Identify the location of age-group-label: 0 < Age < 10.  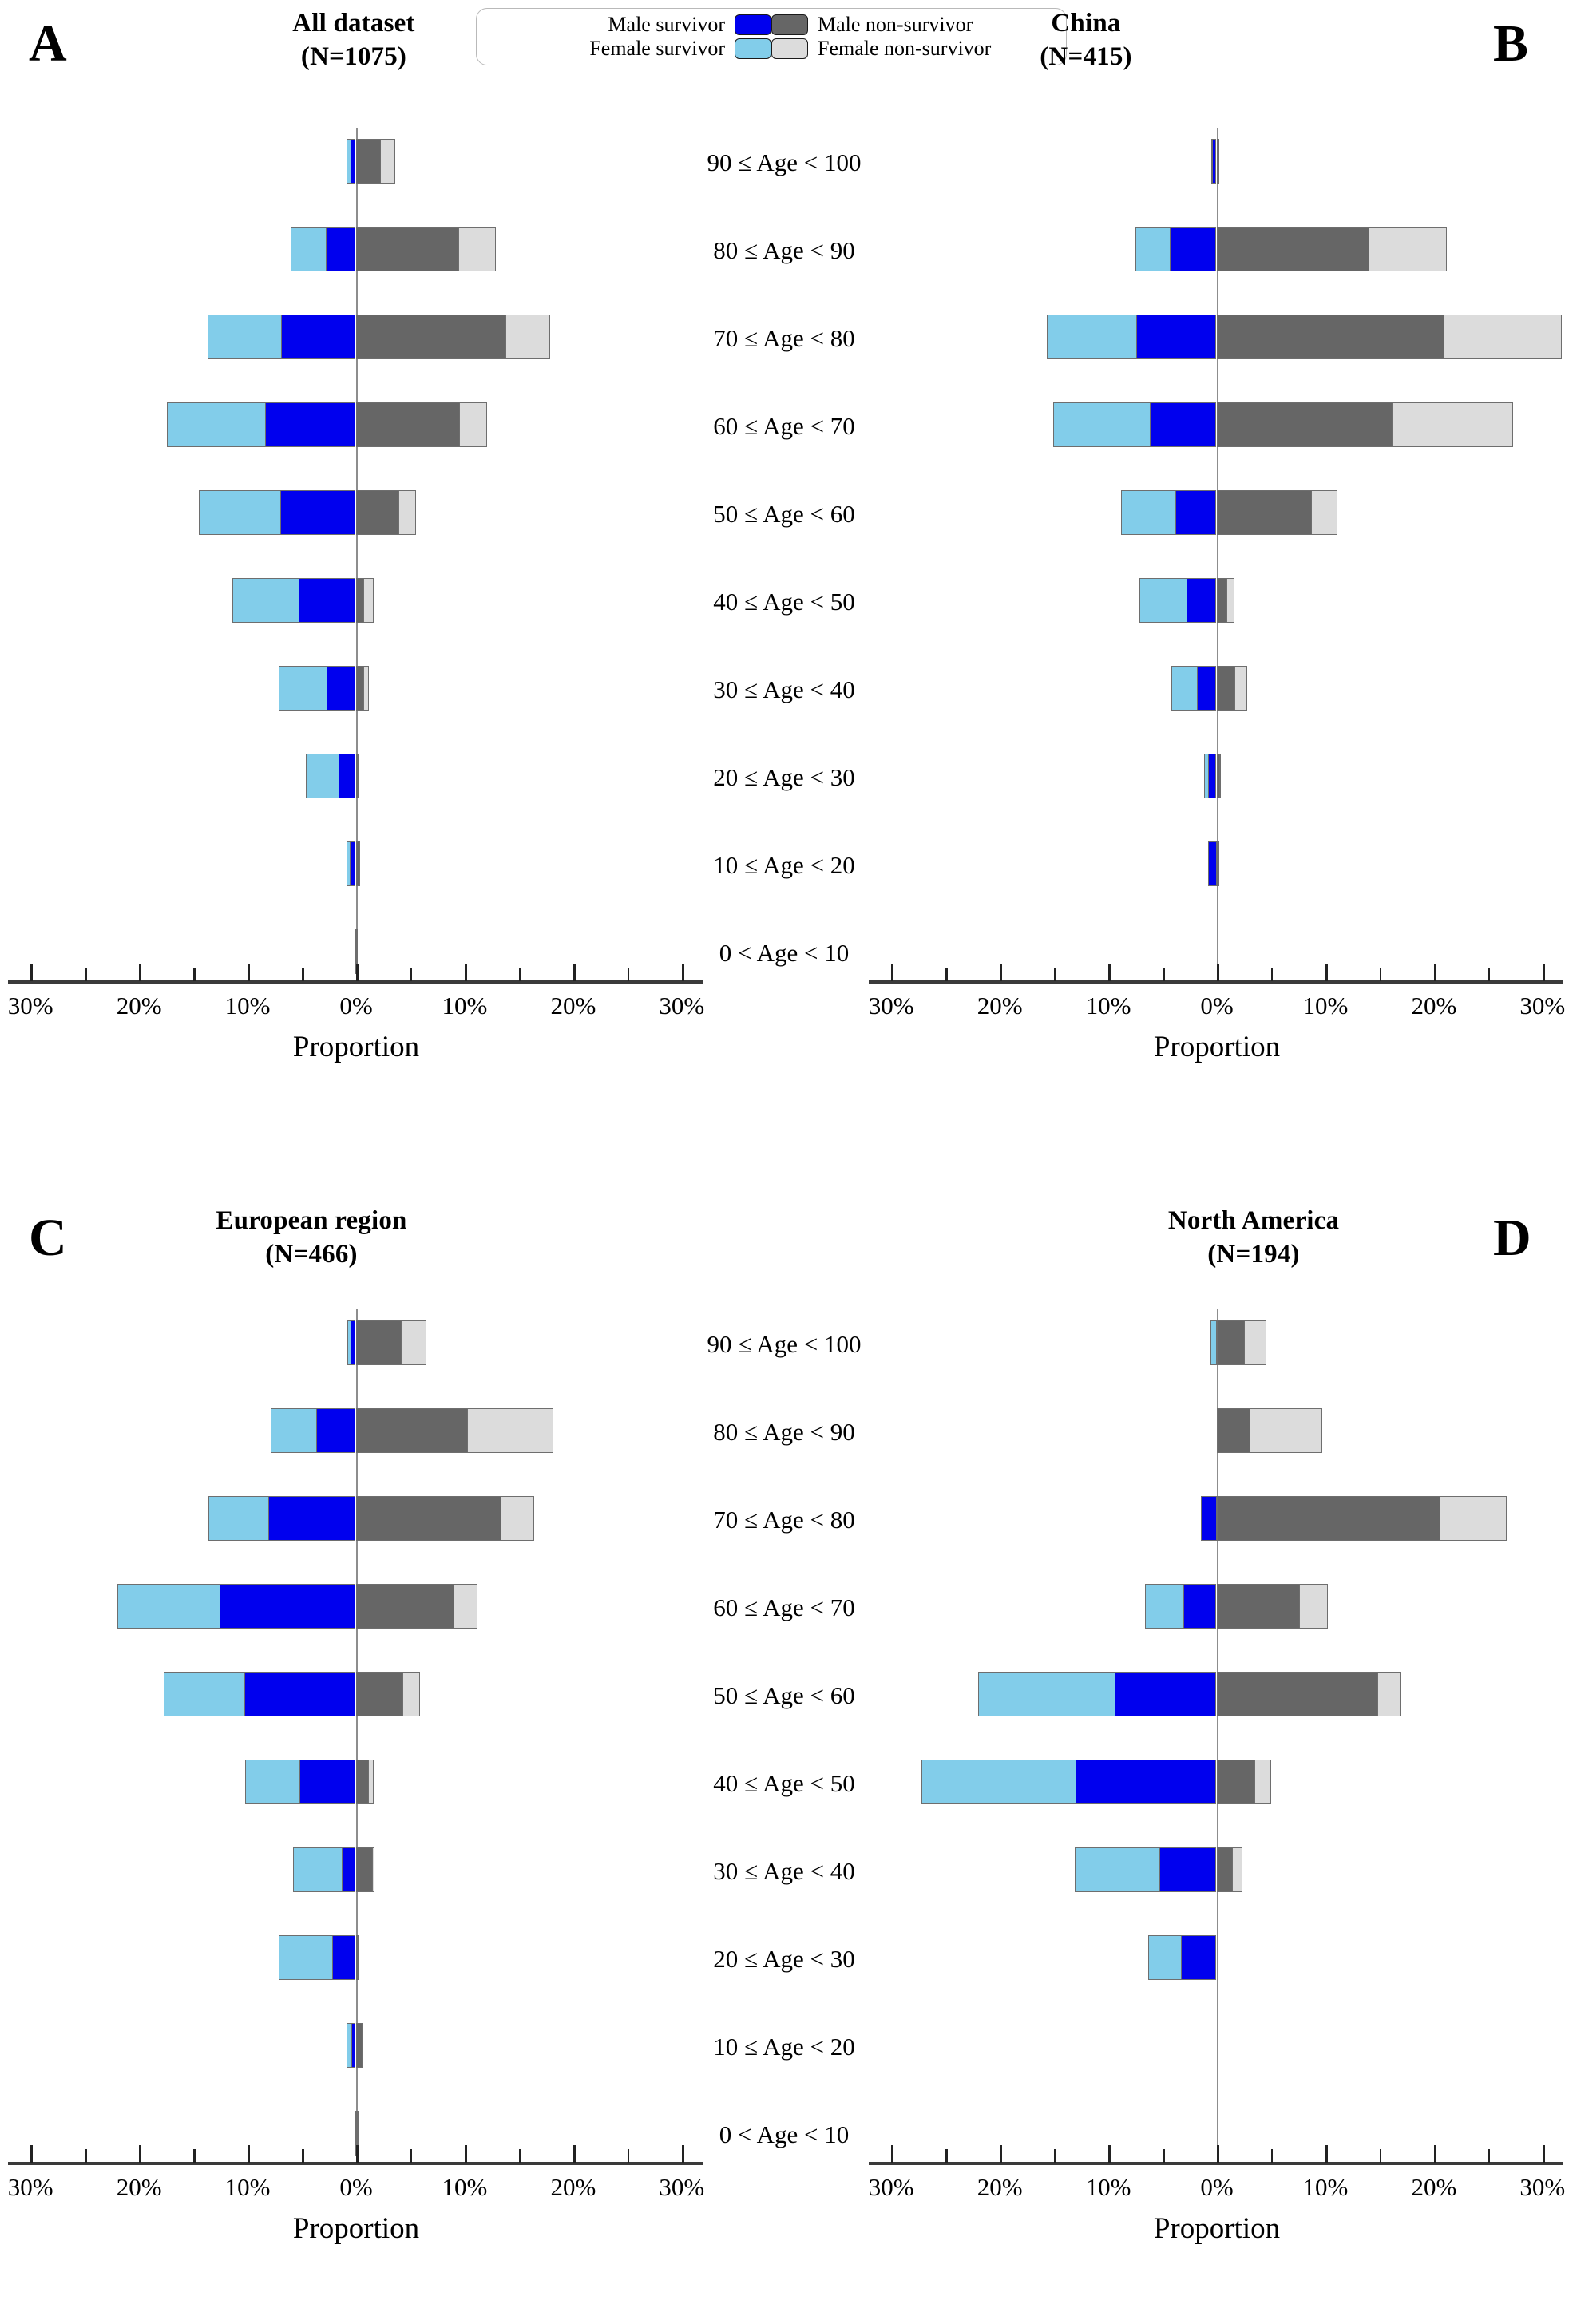
(784, 2134).